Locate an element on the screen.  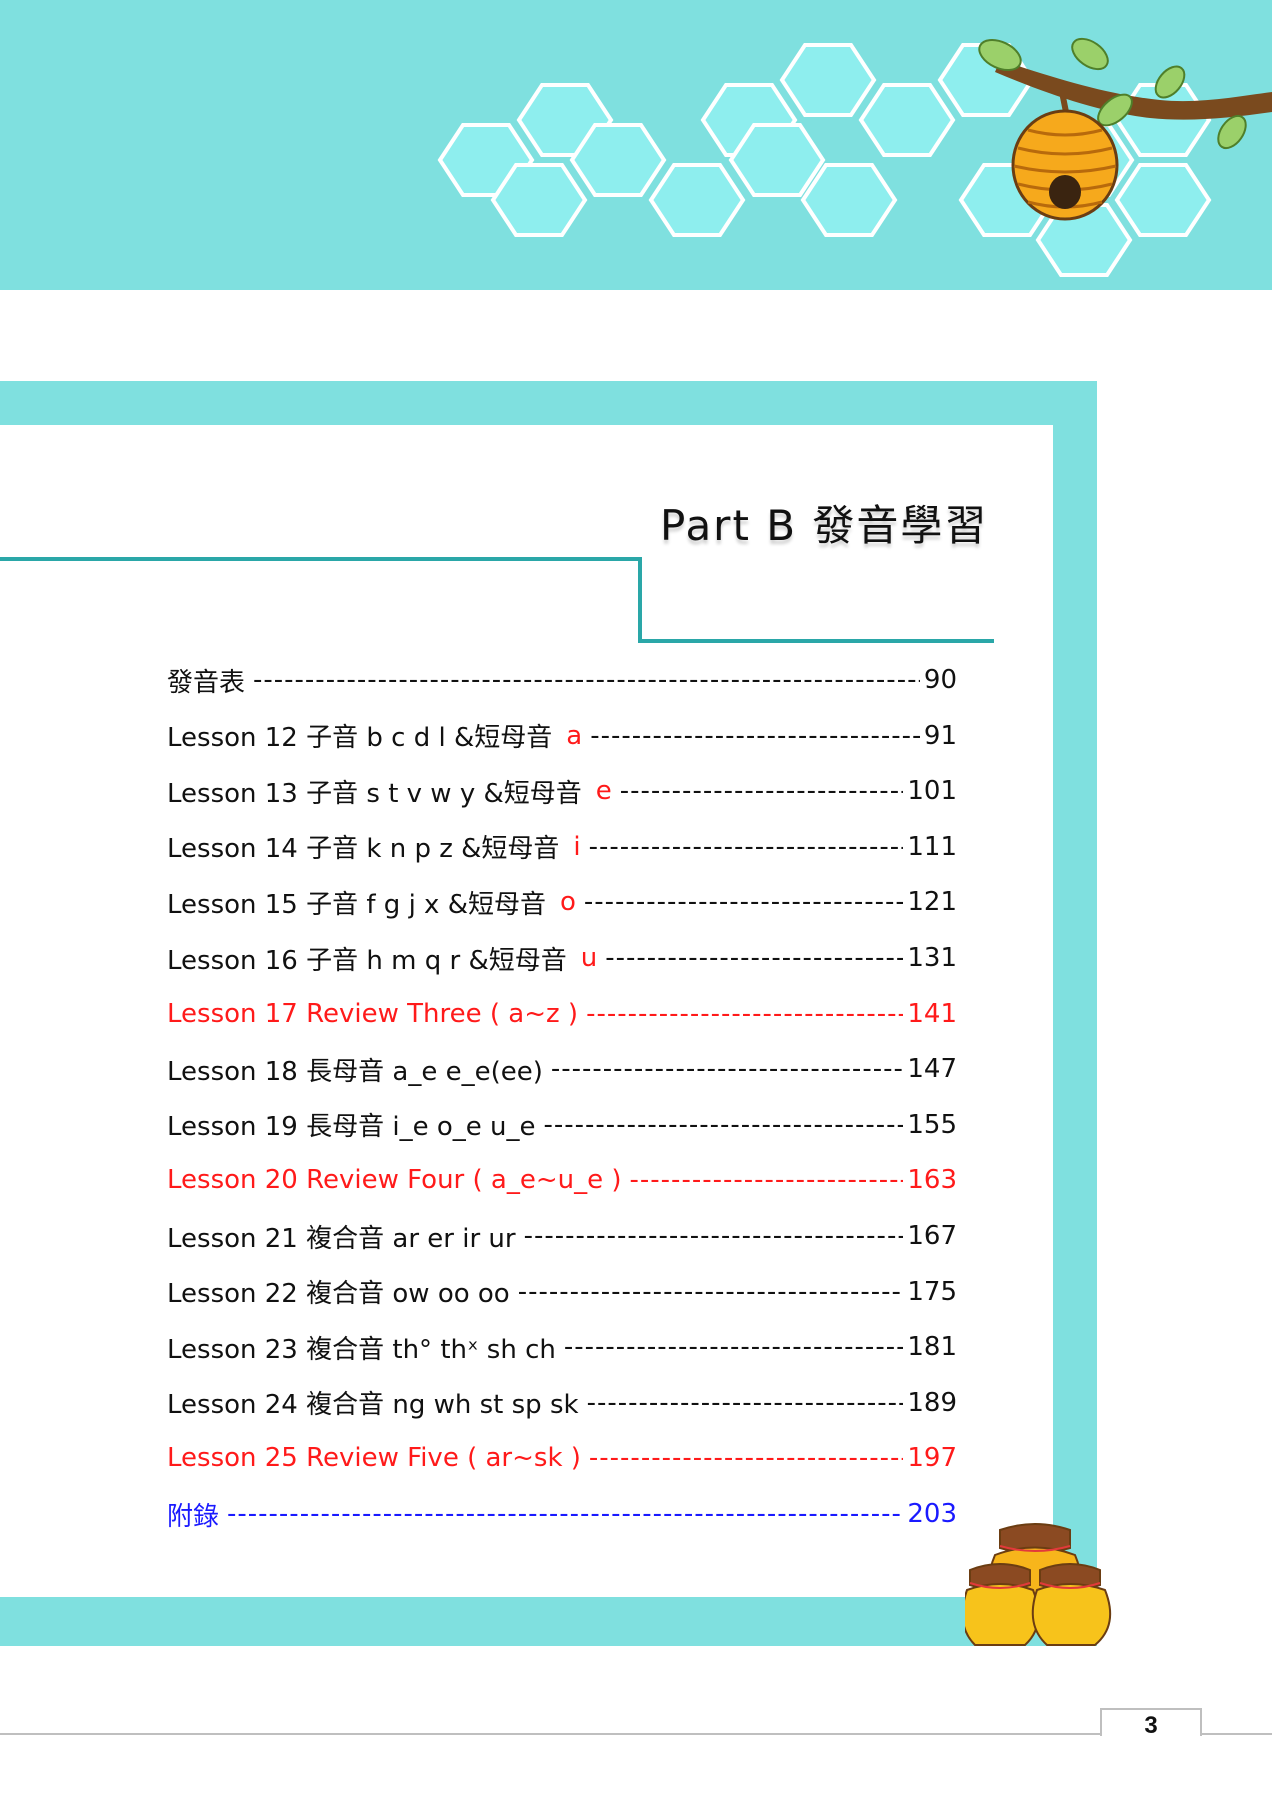
toc-entry-page: 181 is located at coordinates (932, 1347).